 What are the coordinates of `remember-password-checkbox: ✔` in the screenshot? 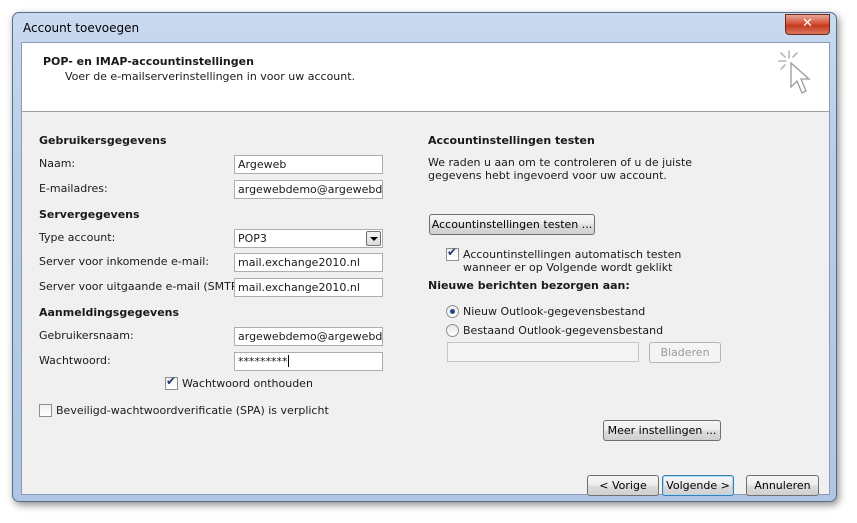 It's located at (171, 382).